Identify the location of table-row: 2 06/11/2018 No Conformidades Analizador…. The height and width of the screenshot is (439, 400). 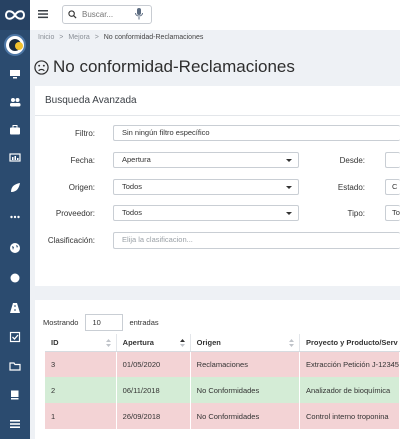
(222, 390).